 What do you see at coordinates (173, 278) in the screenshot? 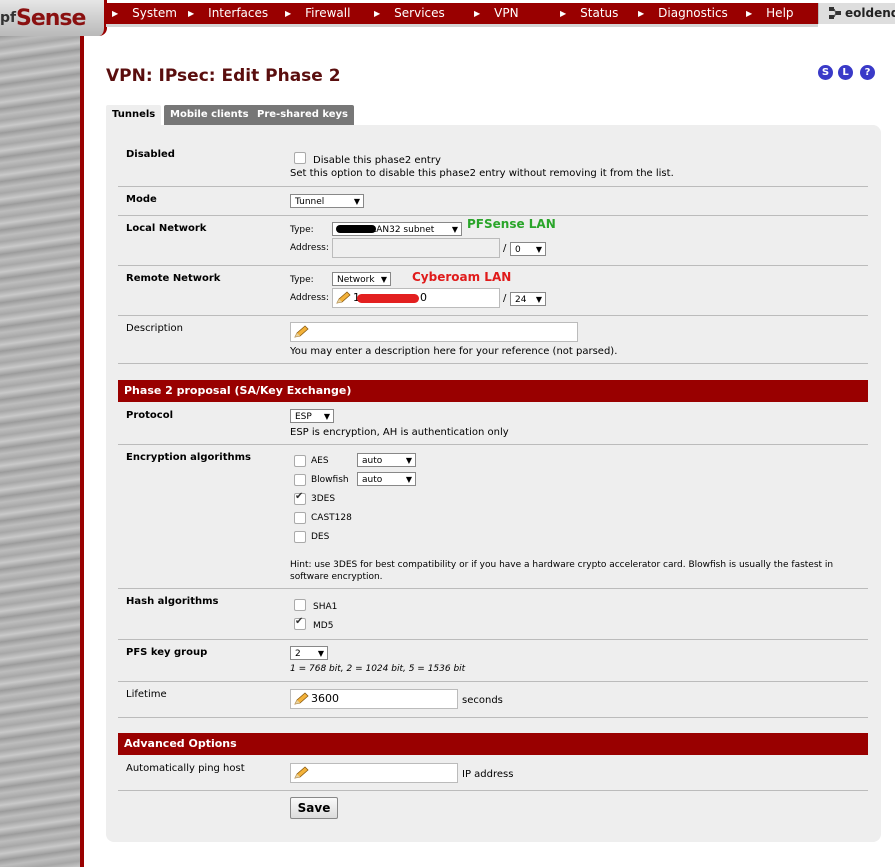
I see `remote-network-label: Remote Network` at bounding box center [173, 278].